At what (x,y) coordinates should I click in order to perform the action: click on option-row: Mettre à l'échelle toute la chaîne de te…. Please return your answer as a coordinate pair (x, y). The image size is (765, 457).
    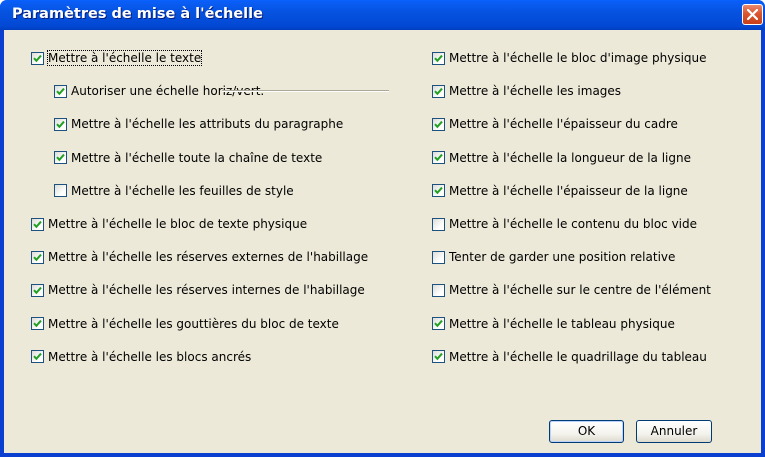
    Looking at the image, I should click on (188, 158).